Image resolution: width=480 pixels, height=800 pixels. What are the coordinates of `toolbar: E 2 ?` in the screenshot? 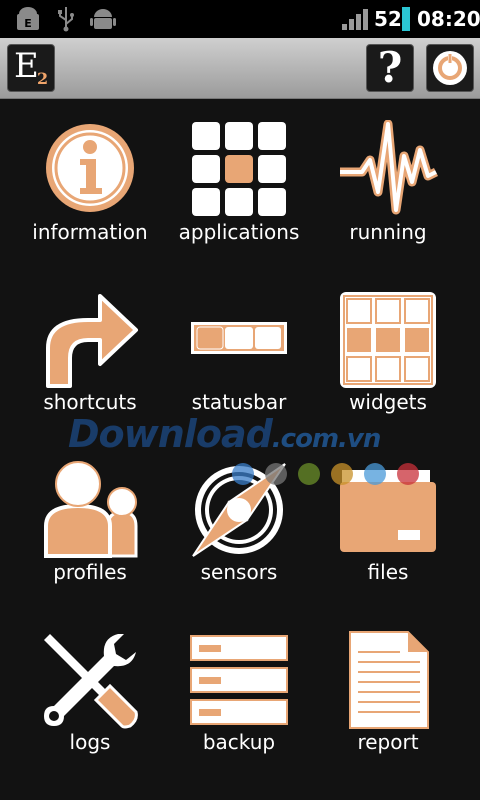 It's located at (240, 68).